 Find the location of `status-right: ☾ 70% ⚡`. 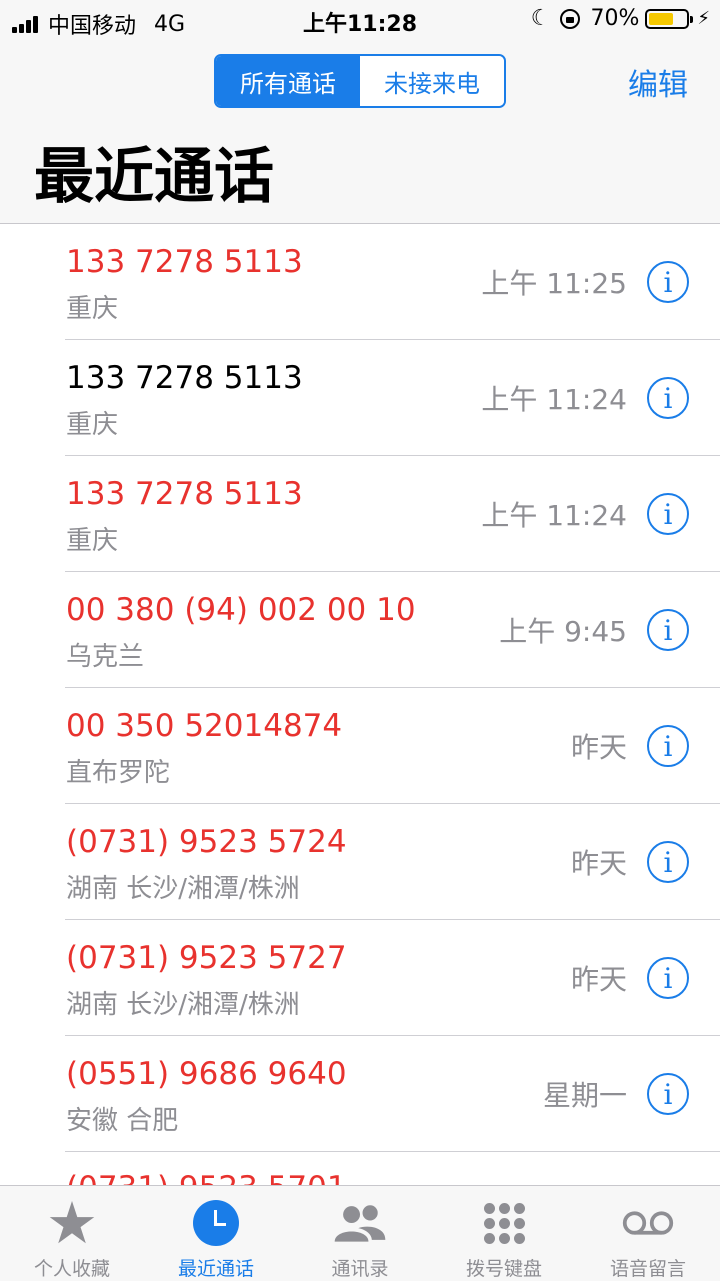

status-right: ☾ 70% ⚡ is located at coordinates (620, 18).